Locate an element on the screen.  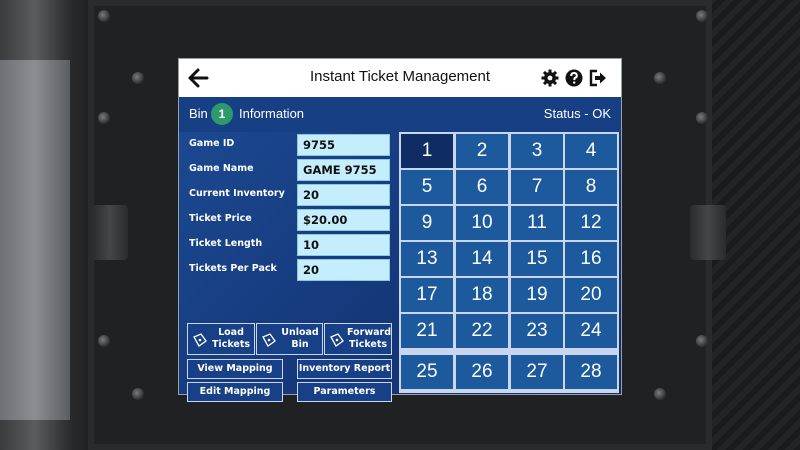
bin-button-10: 10 is located at coordinates (482, 223).